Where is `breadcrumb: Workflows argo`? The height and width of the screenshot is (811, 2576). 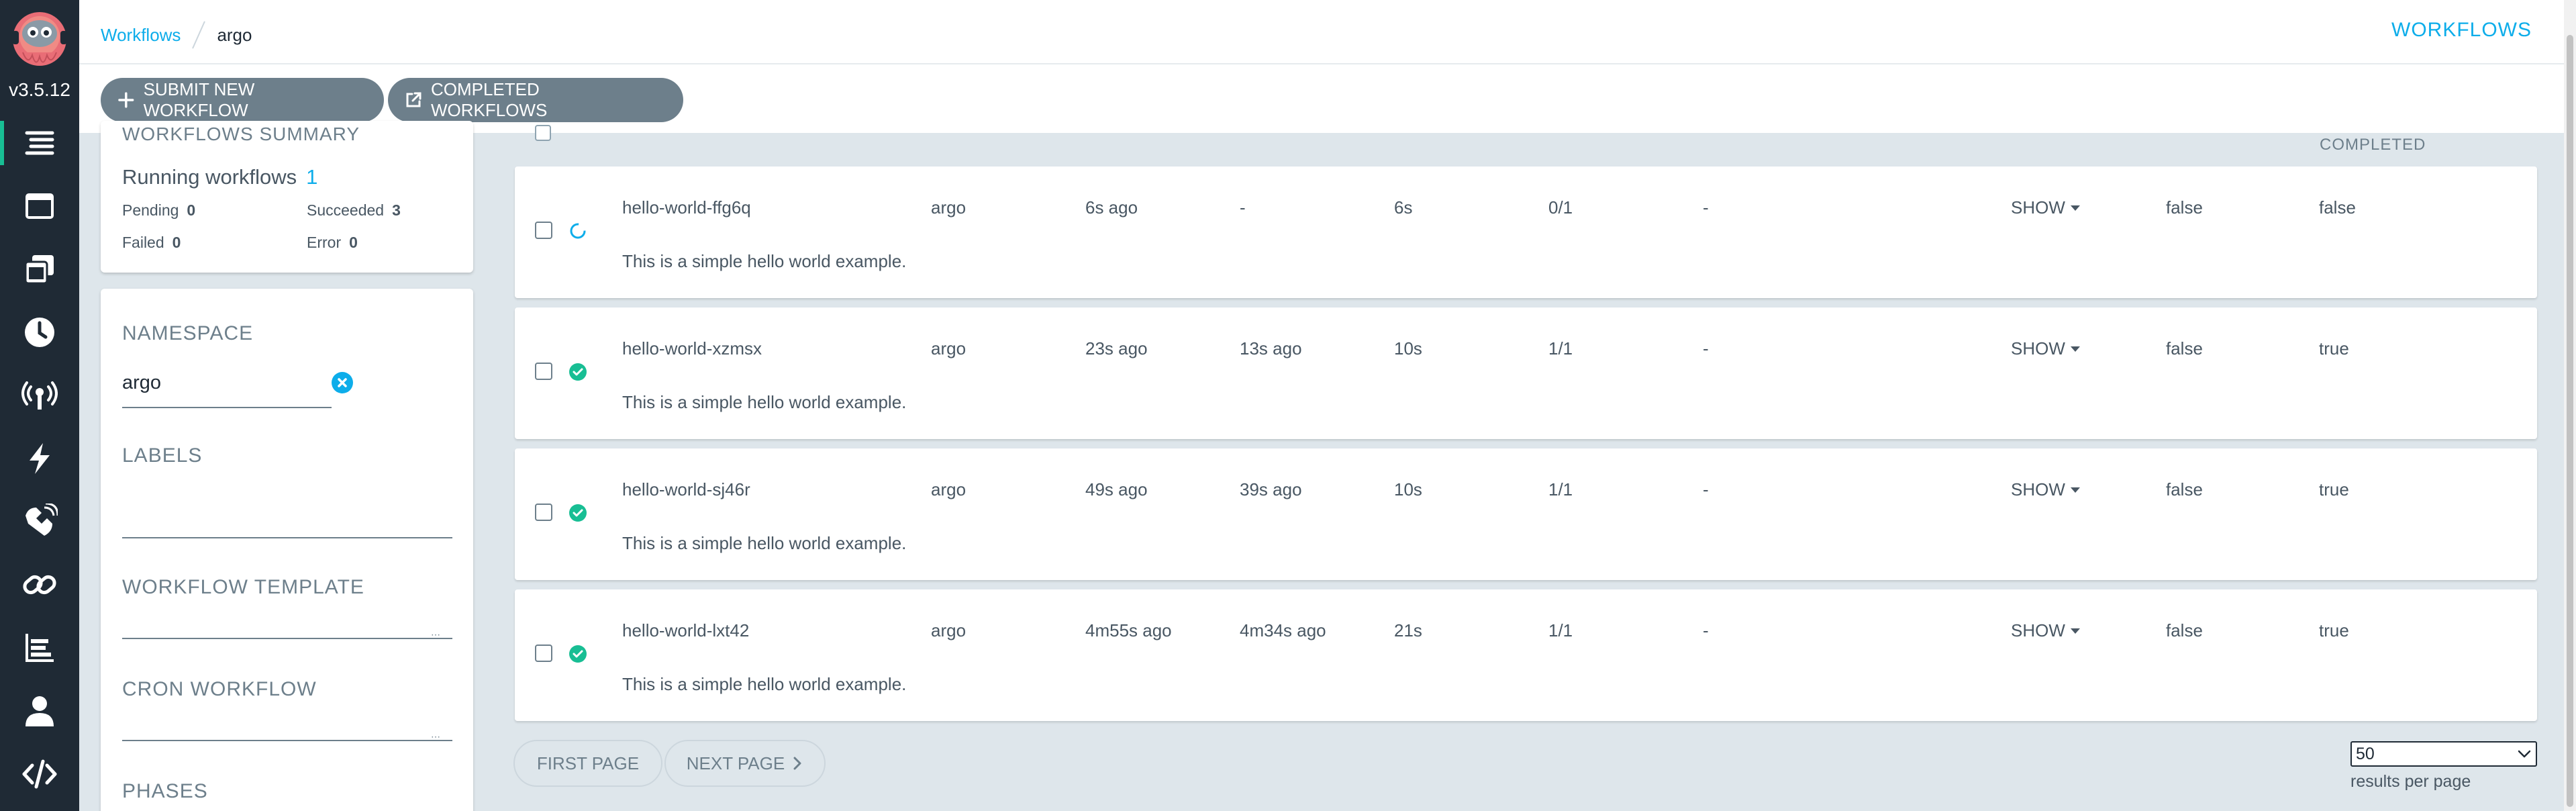 breadcrumb: Workflows argo is located at coordinates (176, 35).